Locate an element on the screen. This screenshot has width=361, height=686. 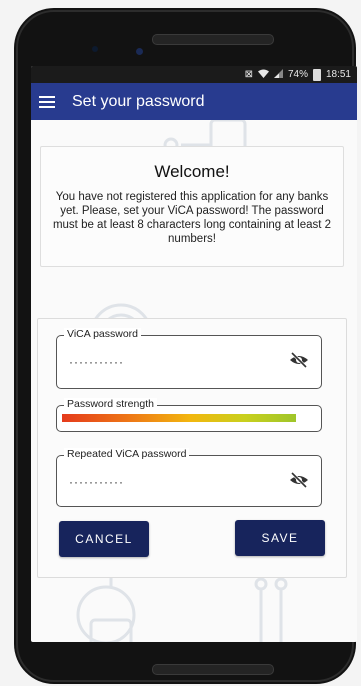
bottom-speaker is located at coordinates (213, 669).